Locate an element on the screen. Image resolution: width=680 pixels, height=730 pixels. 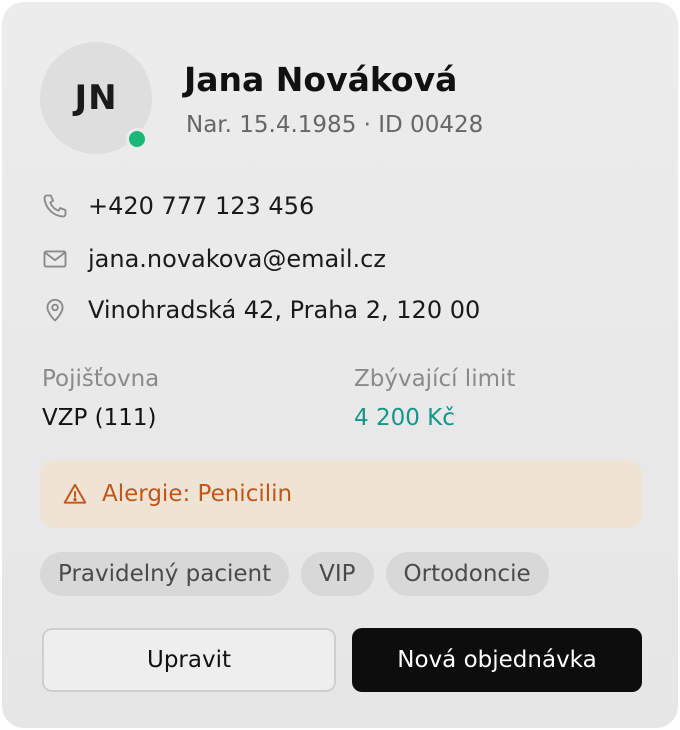
warning-icon is located at coordinates (75, 494).